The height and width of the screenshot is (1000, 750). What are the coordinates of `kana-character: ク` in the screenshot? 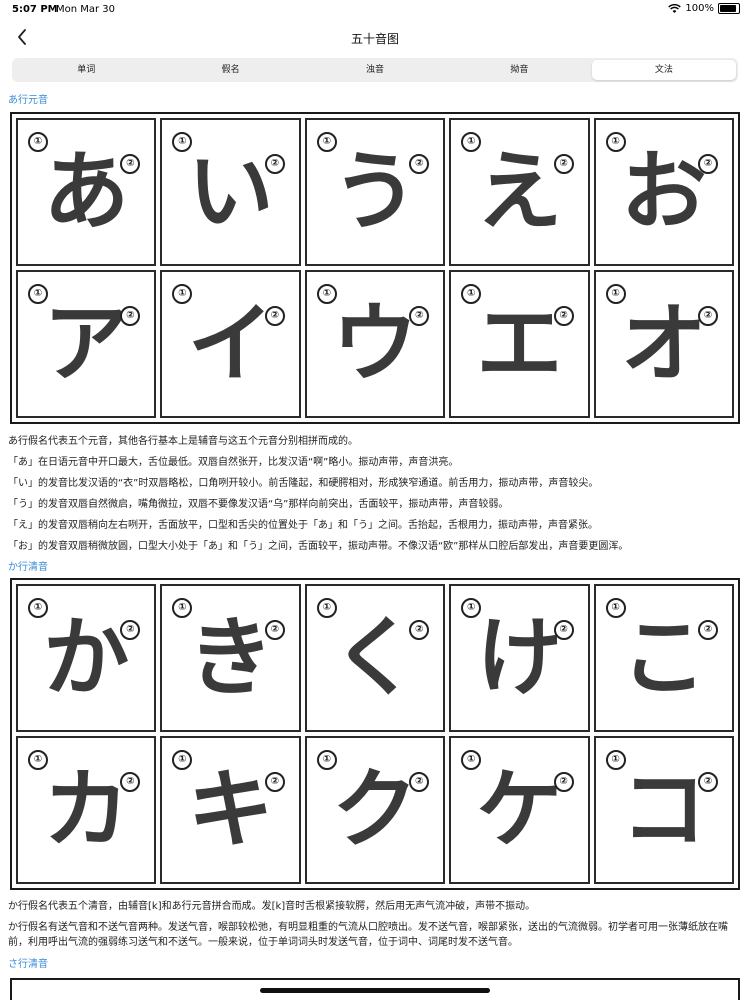 It's located at (374, 809).